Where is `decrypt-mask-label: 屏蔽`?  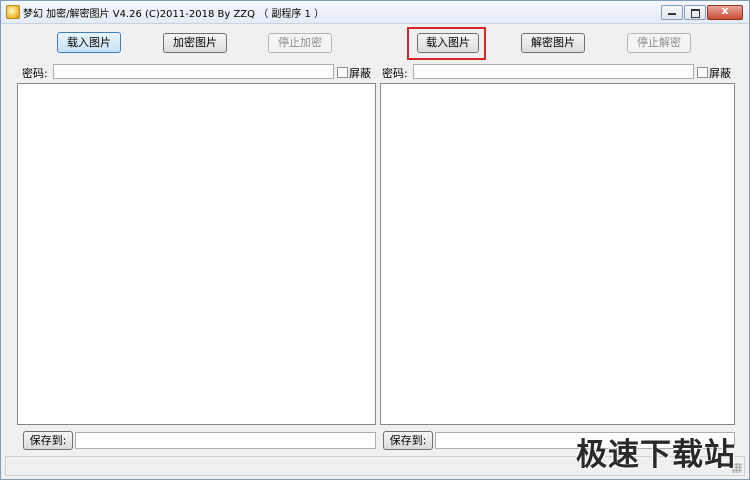
decrypt-mask-label: 屏蔽 is located at coordinates (720, 73).